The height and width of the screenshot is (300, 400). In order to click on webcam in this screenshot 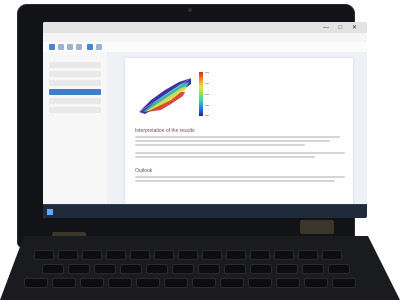, I will do `click(190, 10)`.